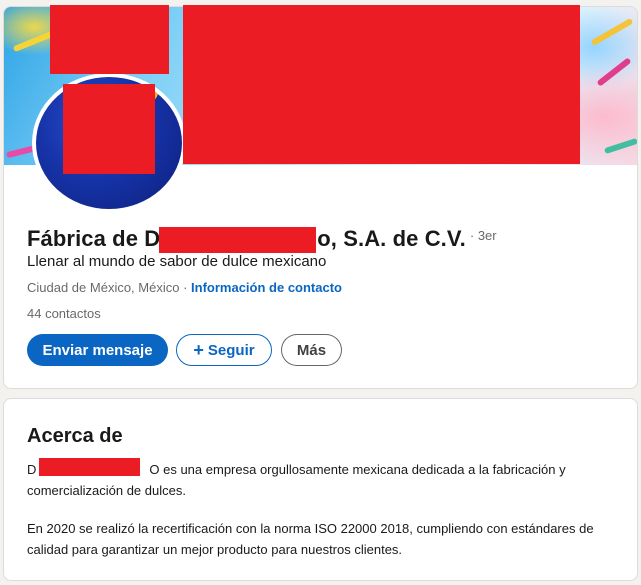 The width and height of the screenshot is (641, 585). What do you see at coordinates (94, 238) in the screenshot?
I see `company-name-start: Fábrica de D` at bounding box center [94, 238].